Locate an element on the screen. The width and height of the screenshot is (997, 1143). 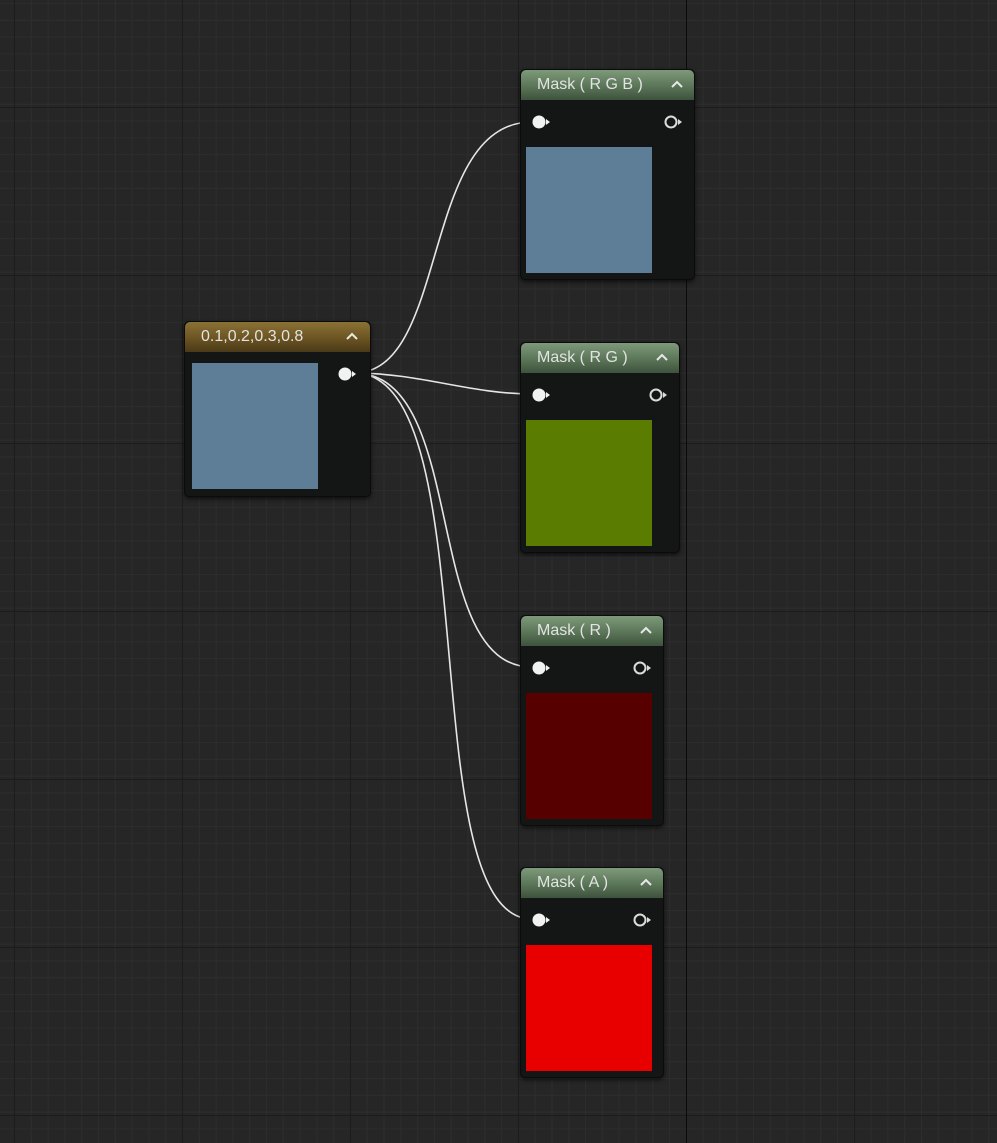
mask-rg-title: Mask ( R G ) is located at coordinates (582, 357).